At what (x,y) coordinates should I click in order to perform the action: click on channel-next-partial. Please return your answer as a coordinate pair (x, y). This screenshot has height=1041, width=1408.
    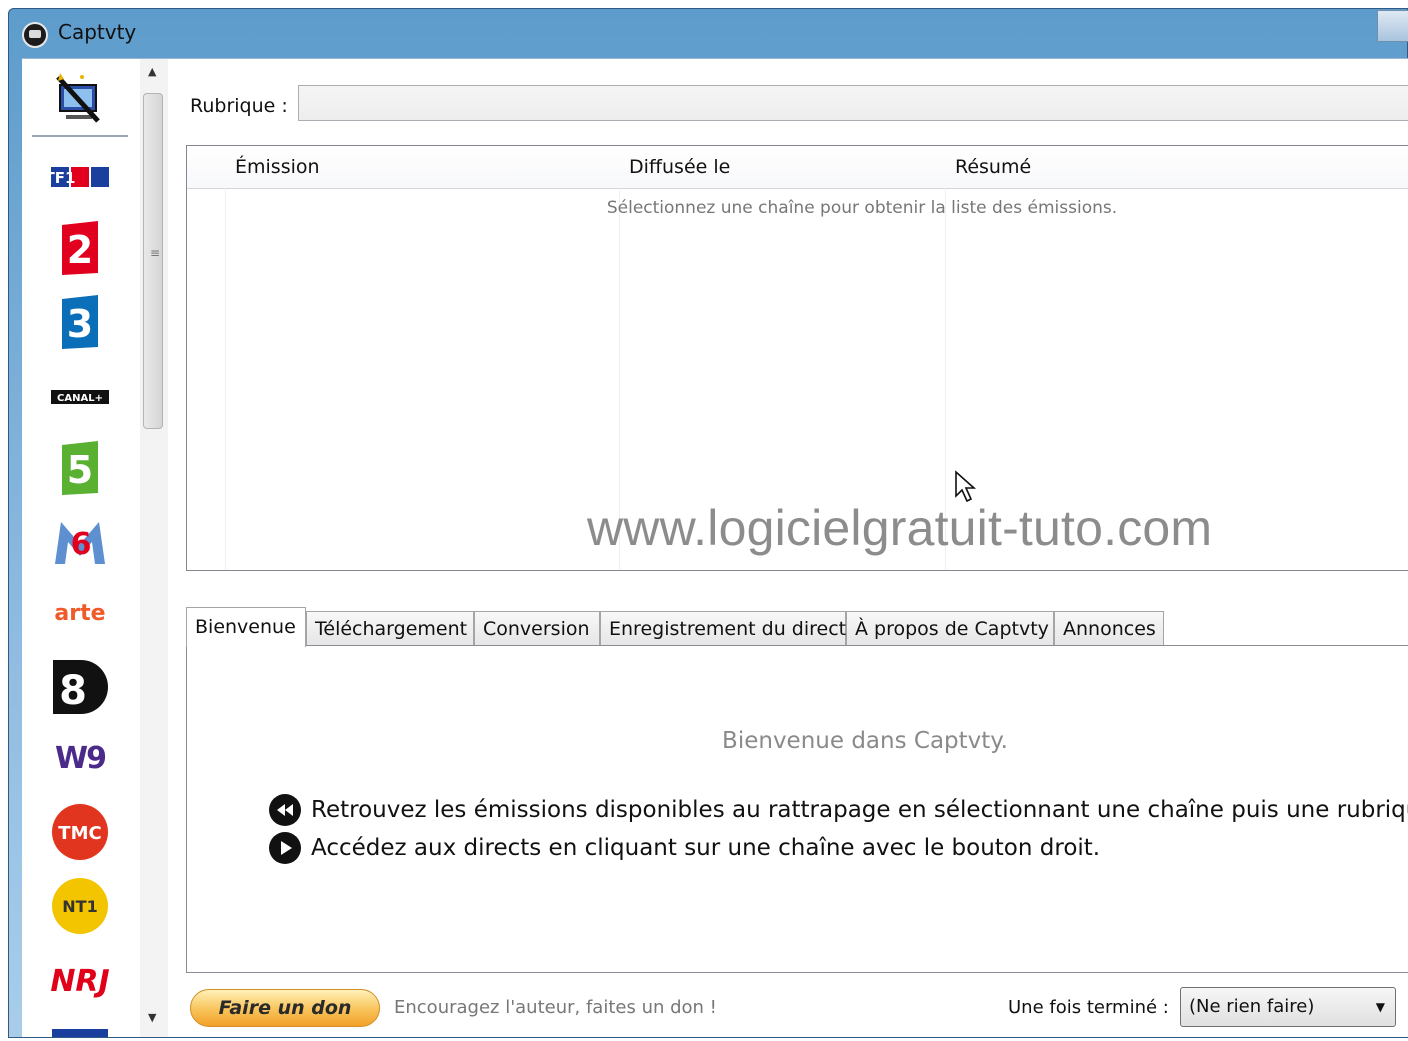
    Looking at the image, I should click on (80, 1033).